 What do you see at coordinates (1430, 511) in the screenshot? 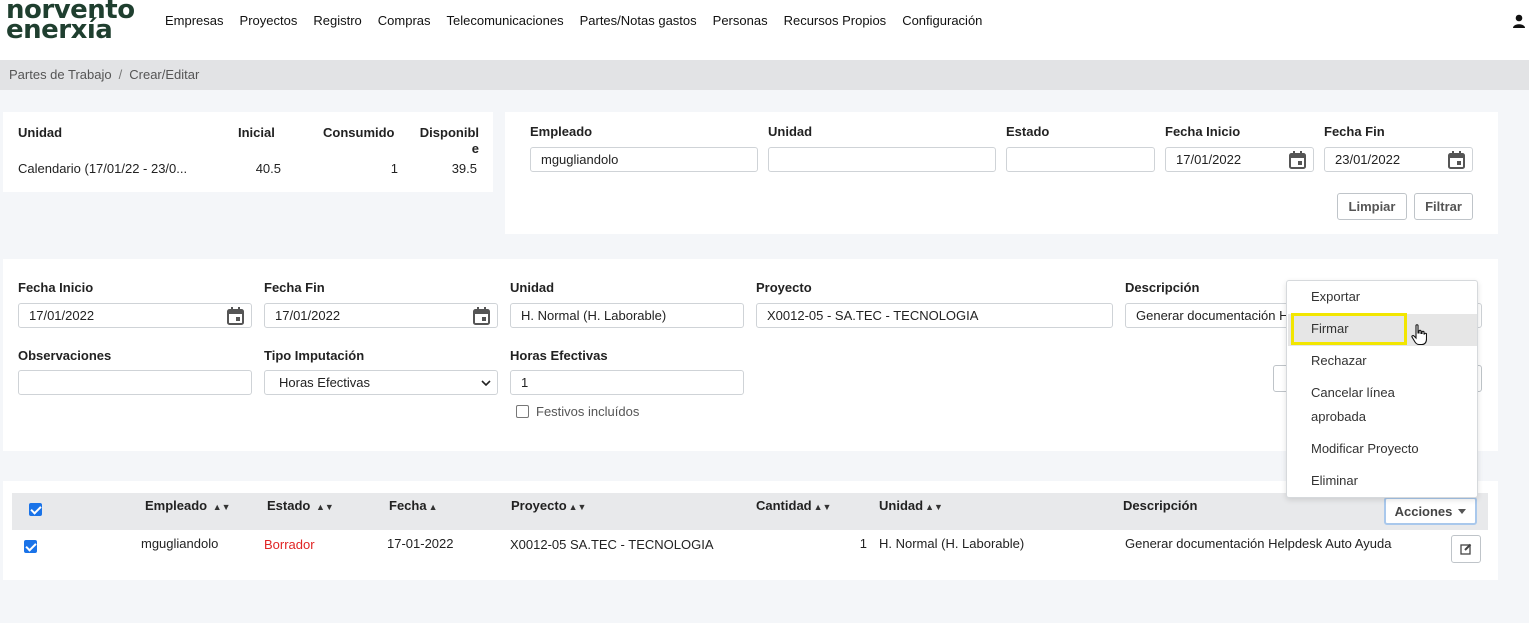
I see `acciones-button: Acciones` at bounding box center [1430, 511].